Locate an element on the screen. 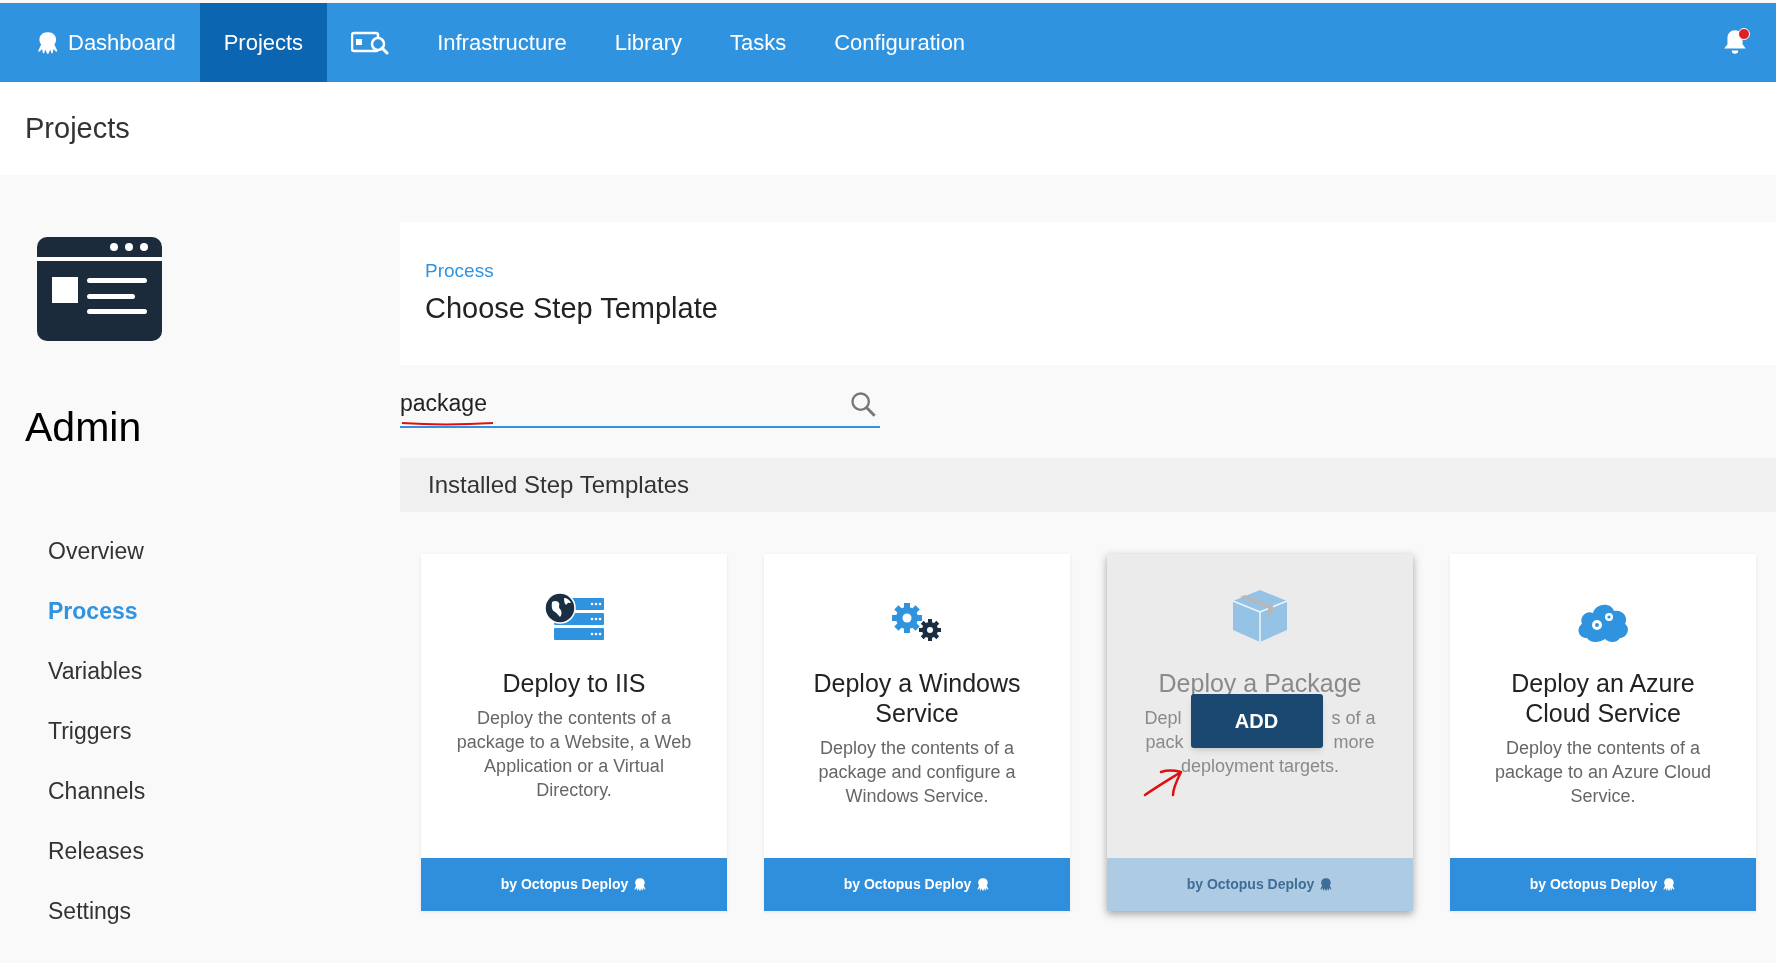 This screenshot has width=1776, height=963. card-description: Depl is located at coordinates (1163, 718).